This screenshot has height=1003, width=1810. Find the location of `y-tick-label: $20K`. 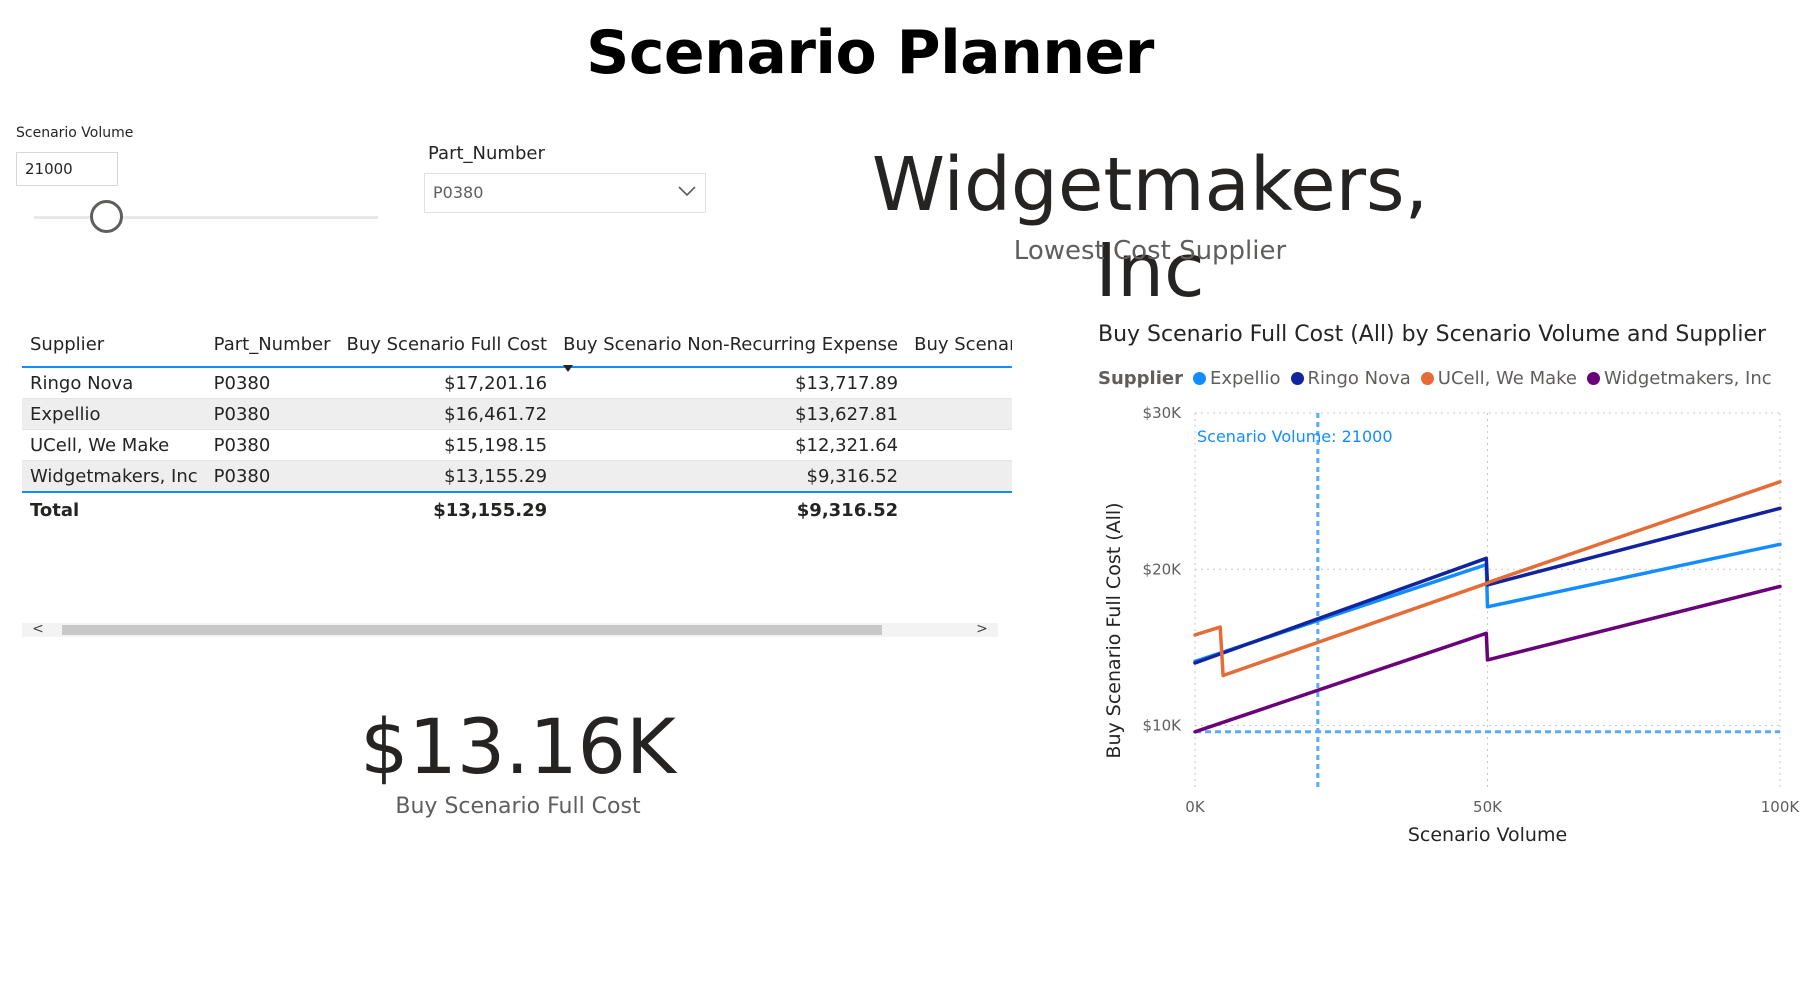

y-tick-label: $20K is located at coordinates (1163, 569).